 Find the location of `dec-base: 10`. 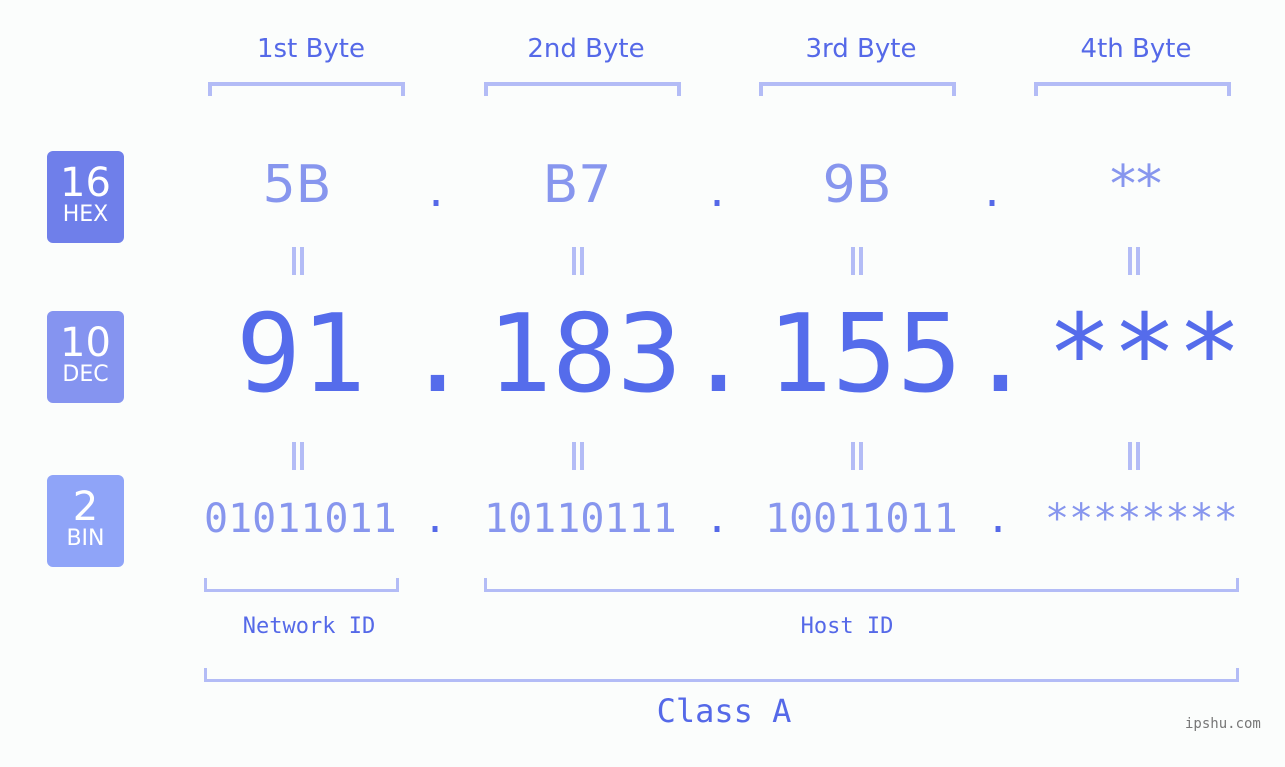

dec-base: 10 is located at coordinates (85, 343).